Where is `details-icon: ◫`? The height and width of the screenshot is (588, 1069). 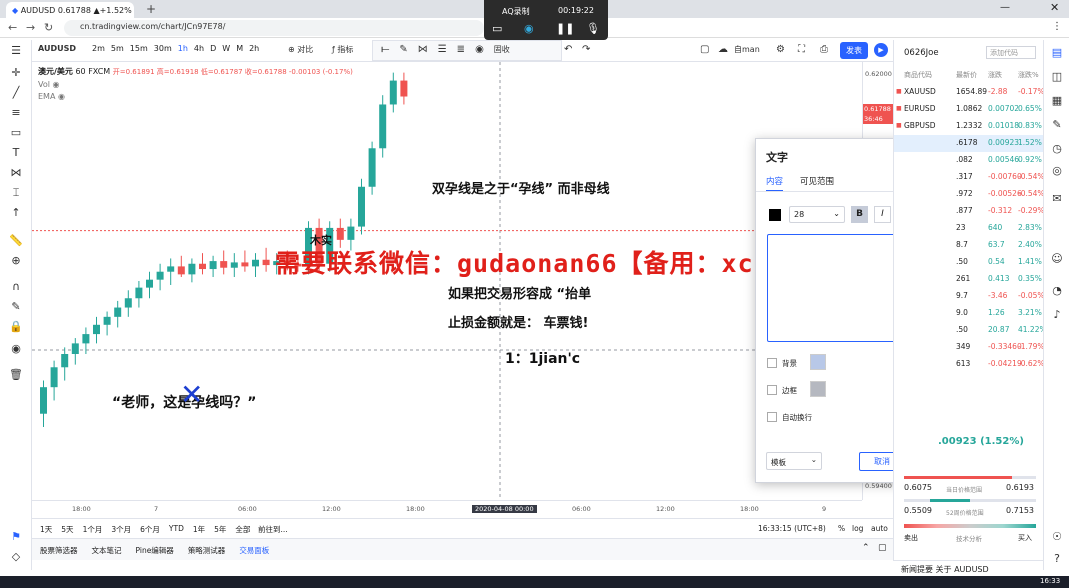 details-icon: ◫ is located at coordinates (1057, 77).